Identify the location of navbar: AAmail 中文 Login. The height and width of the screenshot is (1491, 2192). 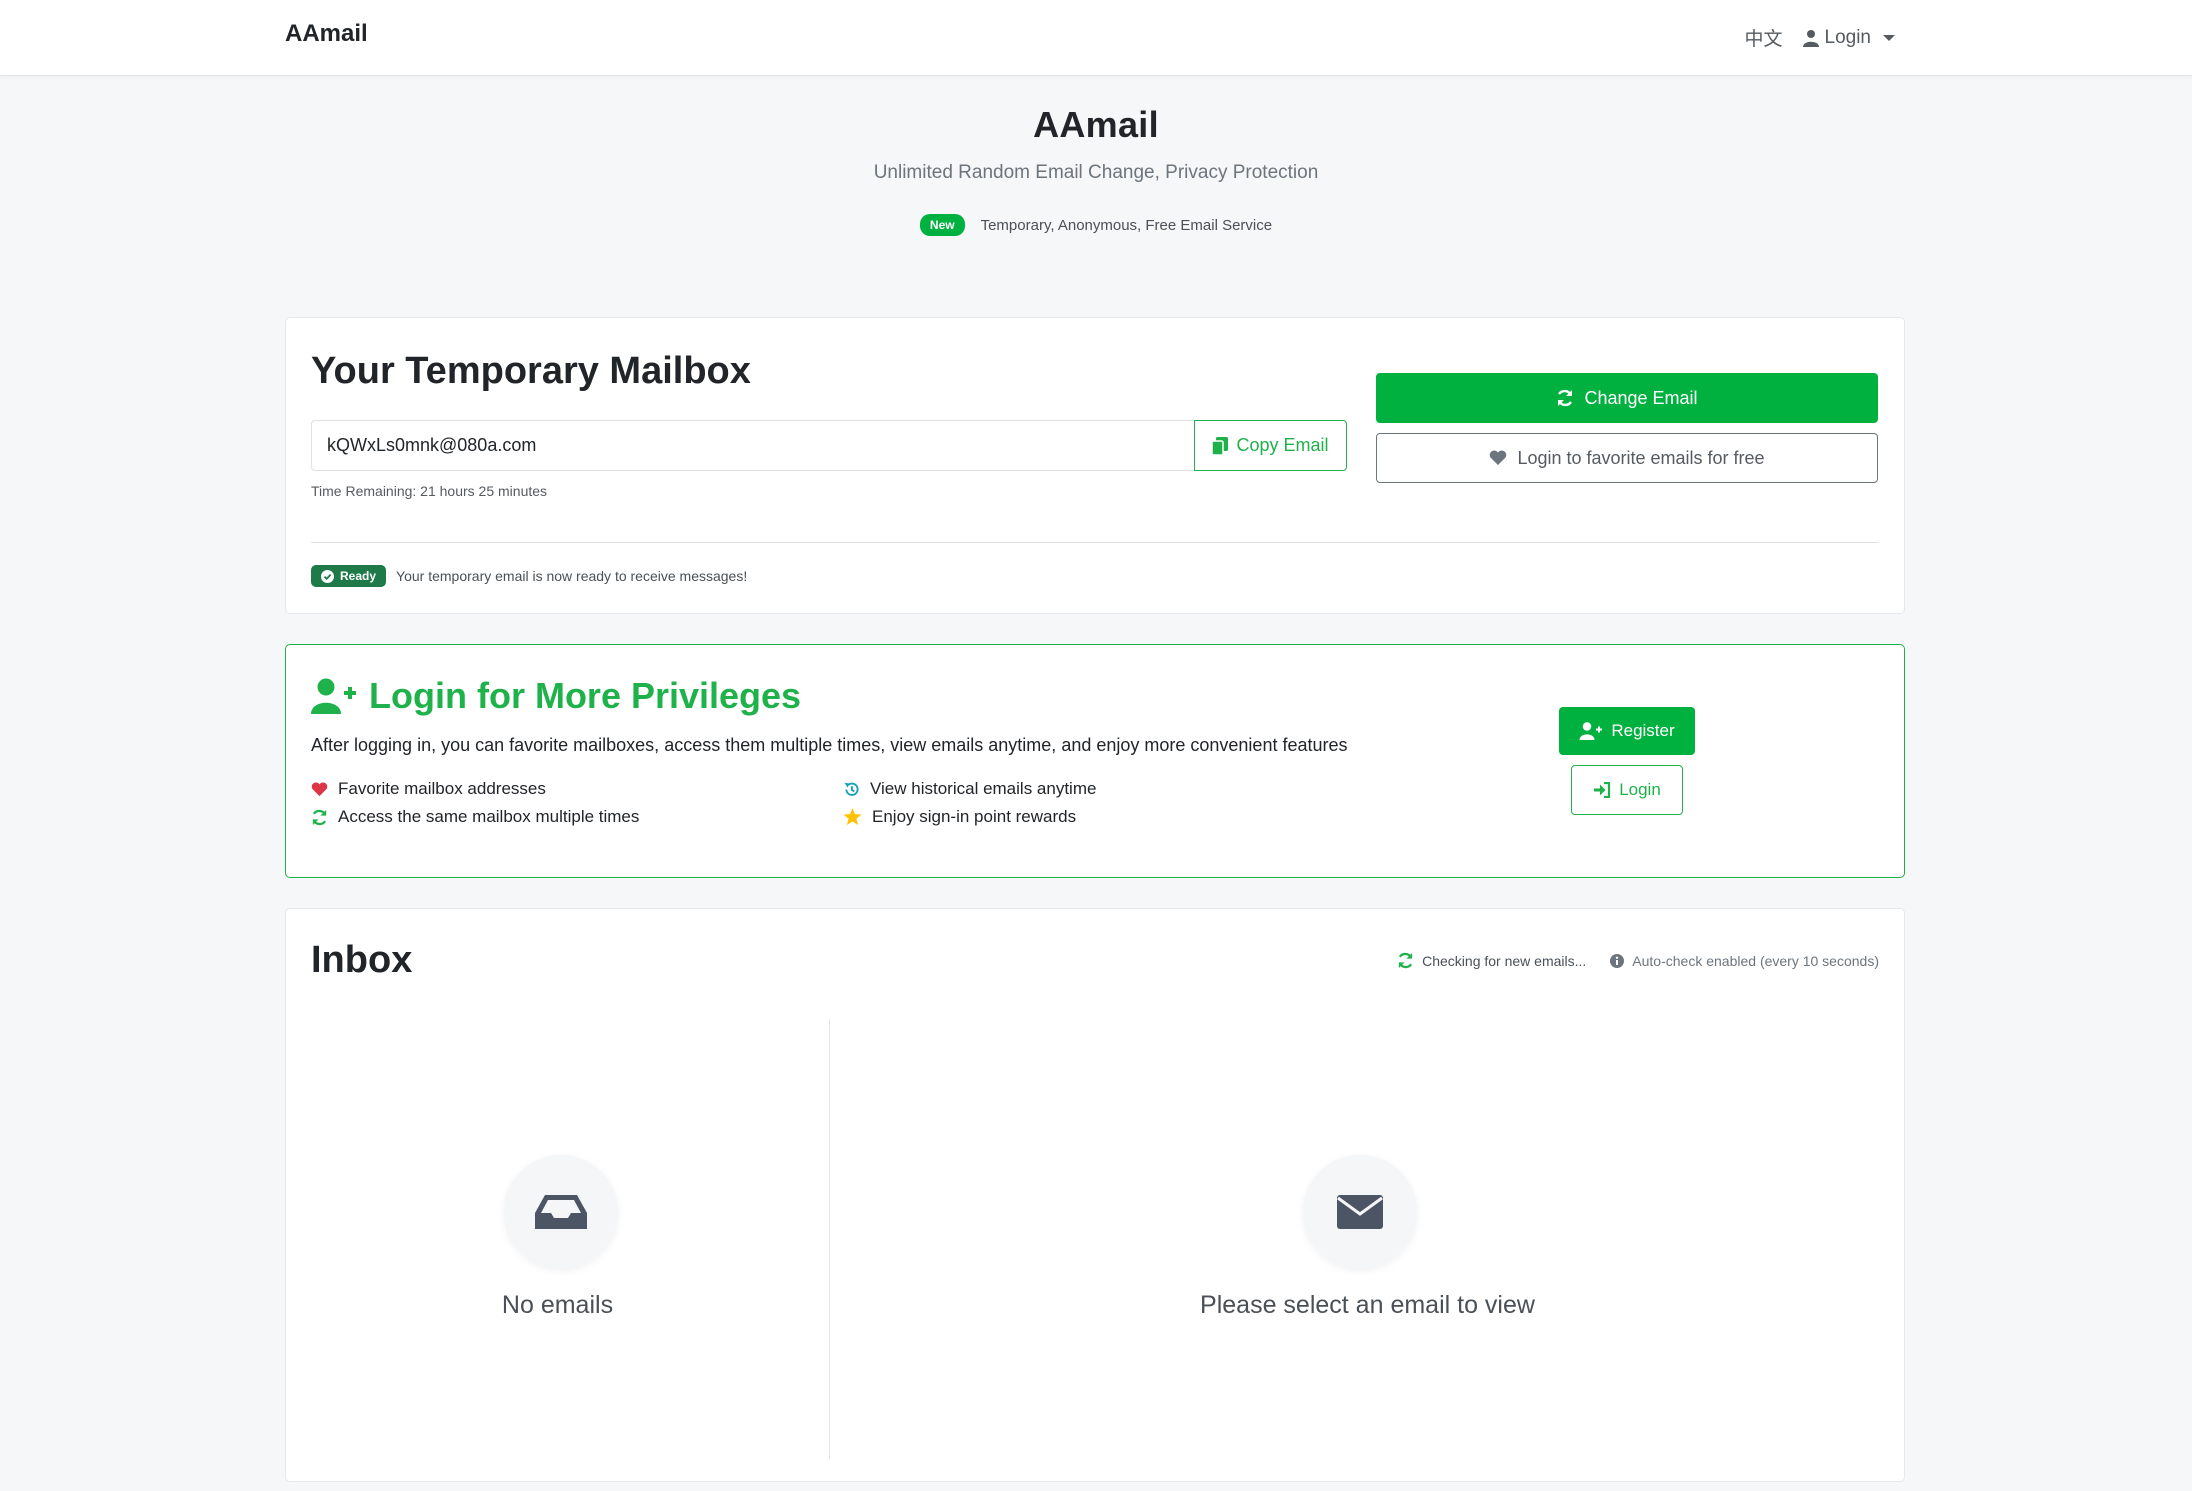
(1096, 38).